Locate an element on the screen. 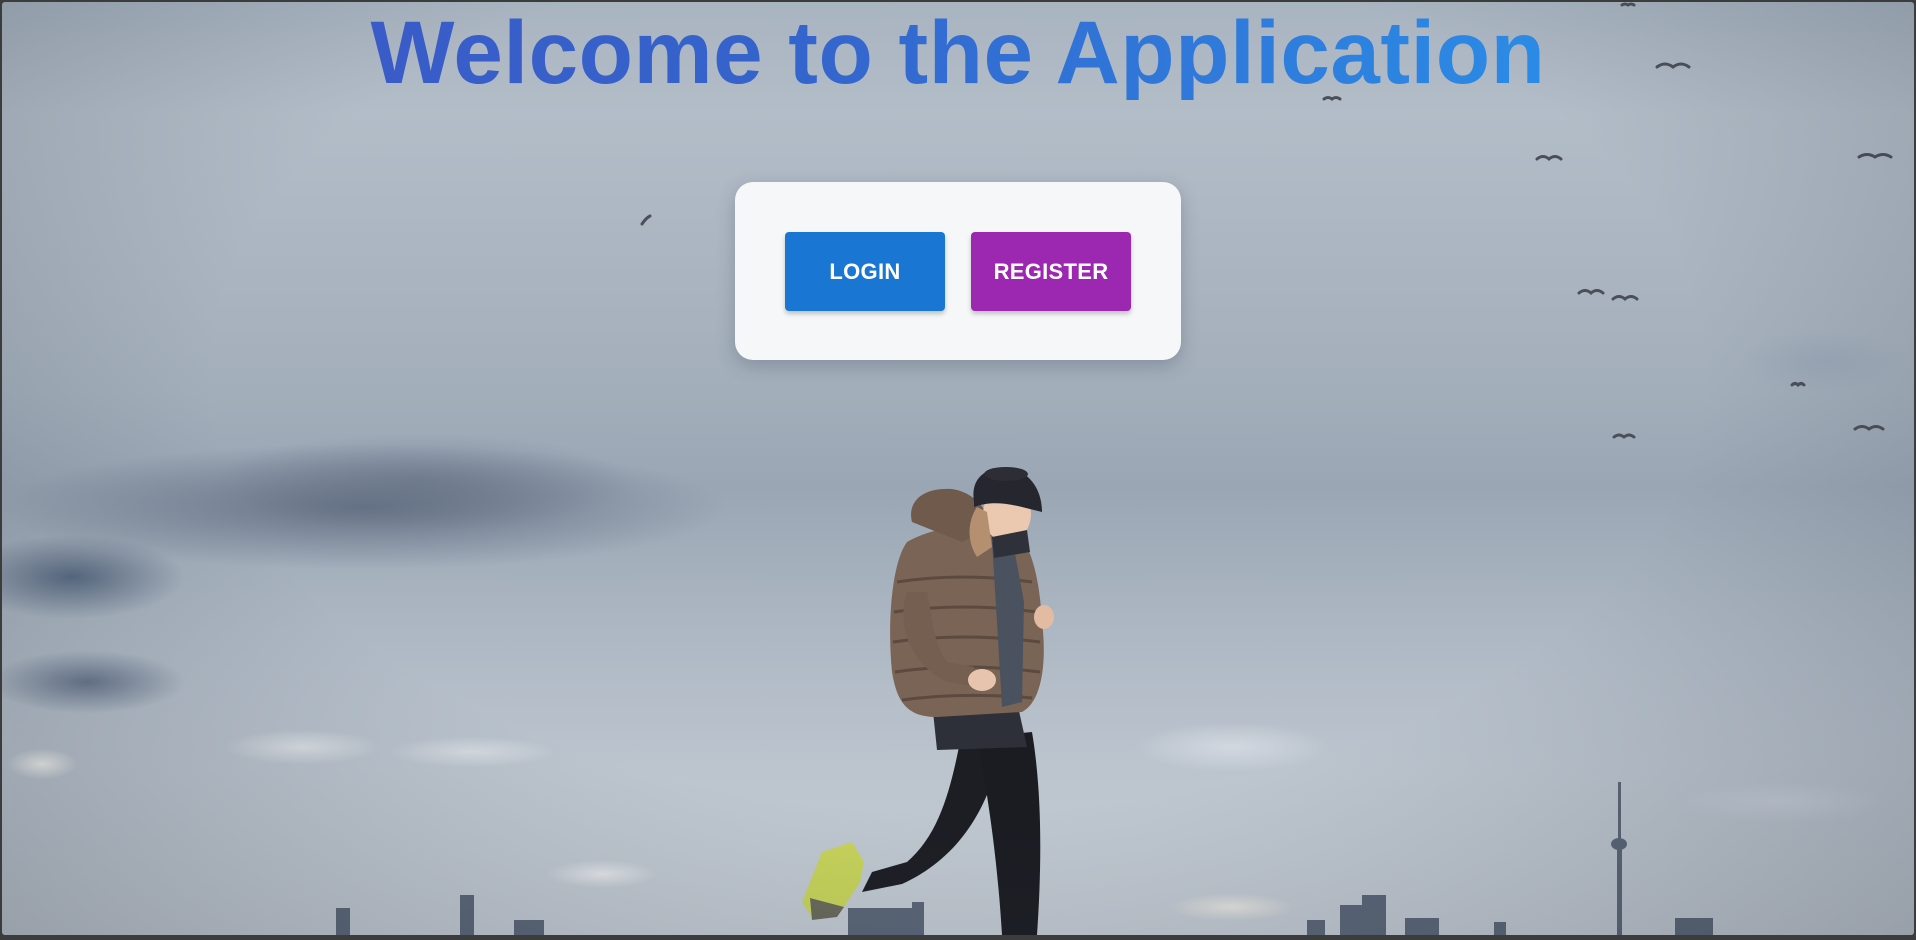  login-button: LOGIN is located at coordinates (865, 271).